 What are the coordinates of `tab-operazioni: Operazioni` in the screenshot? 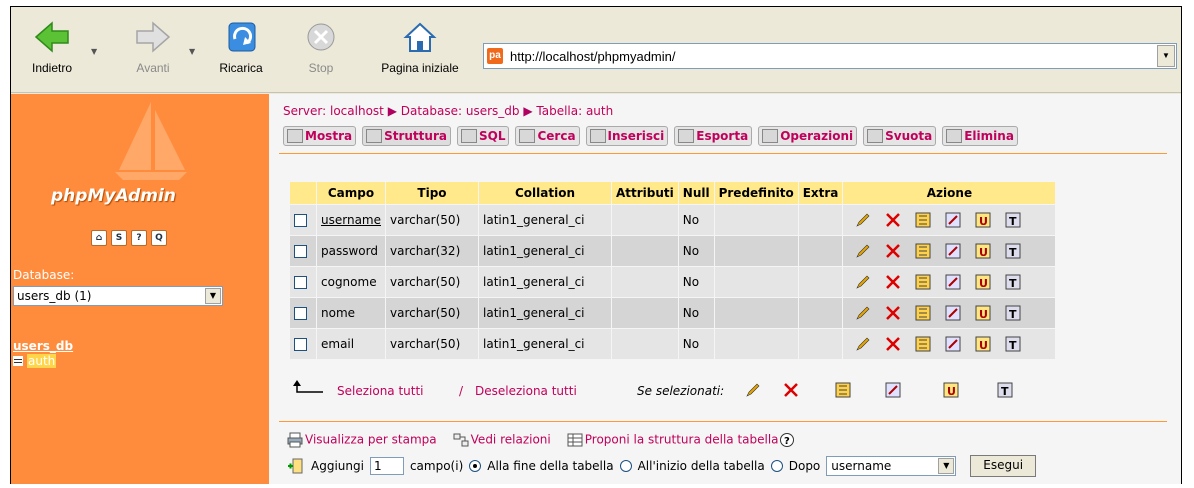 It's located at (808, 136).